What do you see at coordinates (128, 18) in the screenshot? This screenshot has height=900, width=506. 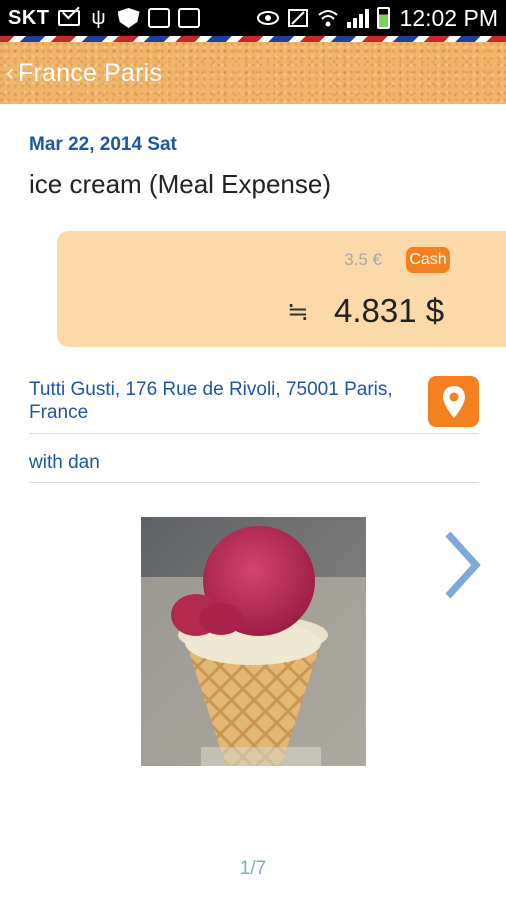 I see `shield-icon` at bounding box center [128, 18].